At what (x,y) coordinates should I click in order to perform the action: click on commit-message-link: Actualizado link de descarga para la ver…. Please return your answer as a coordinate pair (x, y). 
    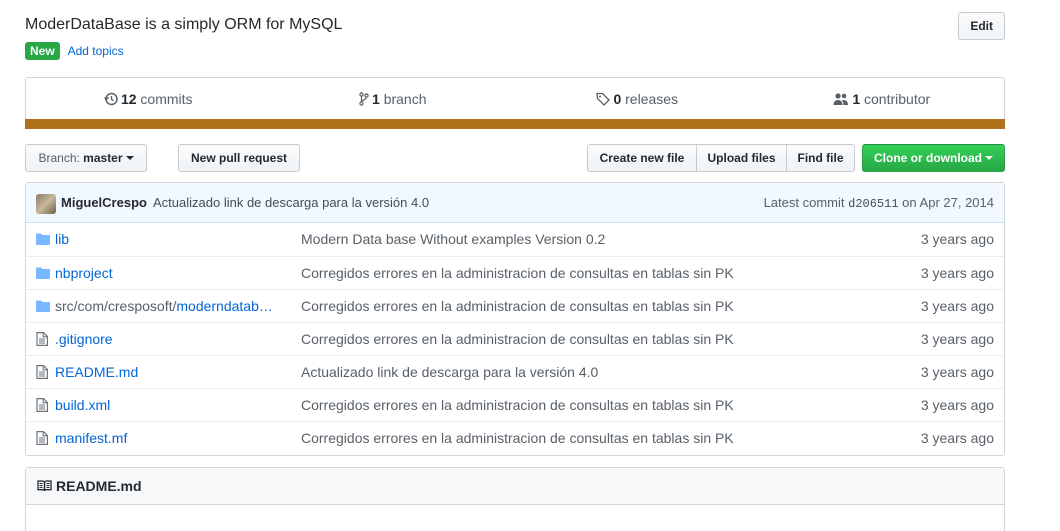
    Looking at the image, I should click on (291, 202).